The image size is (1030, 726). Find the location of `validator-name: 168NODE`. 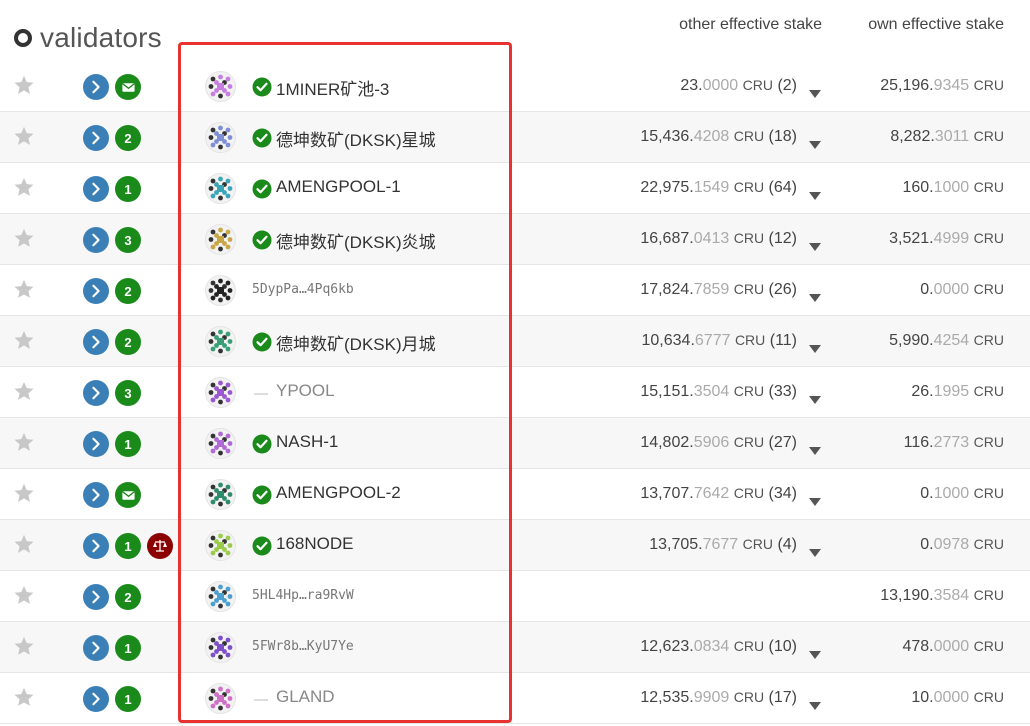

validator-name: 168NODE is located at coordinates (314, 544).